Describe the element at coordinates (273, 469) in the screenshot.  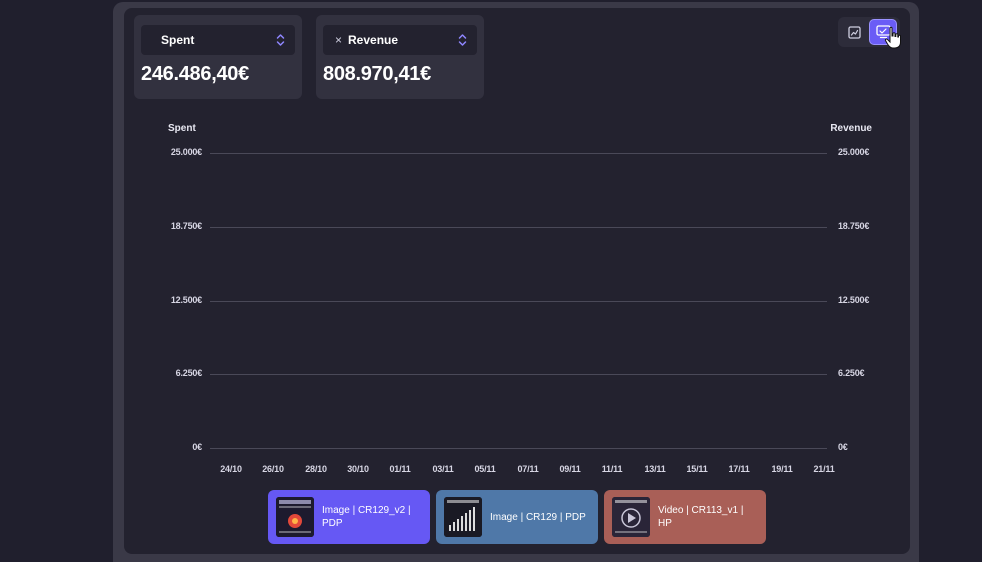
I see `x-tick-label: 26/10` at that location.